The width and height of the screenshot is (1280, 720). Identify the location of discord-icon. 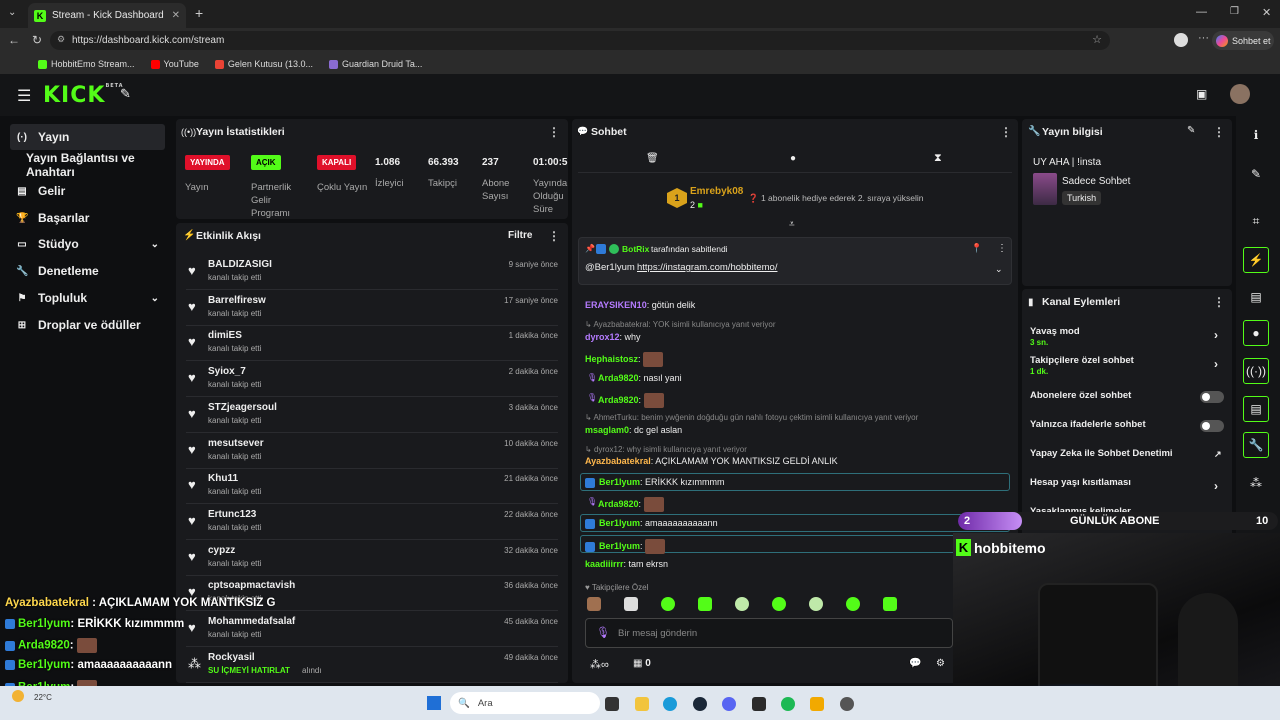
(729, 704).